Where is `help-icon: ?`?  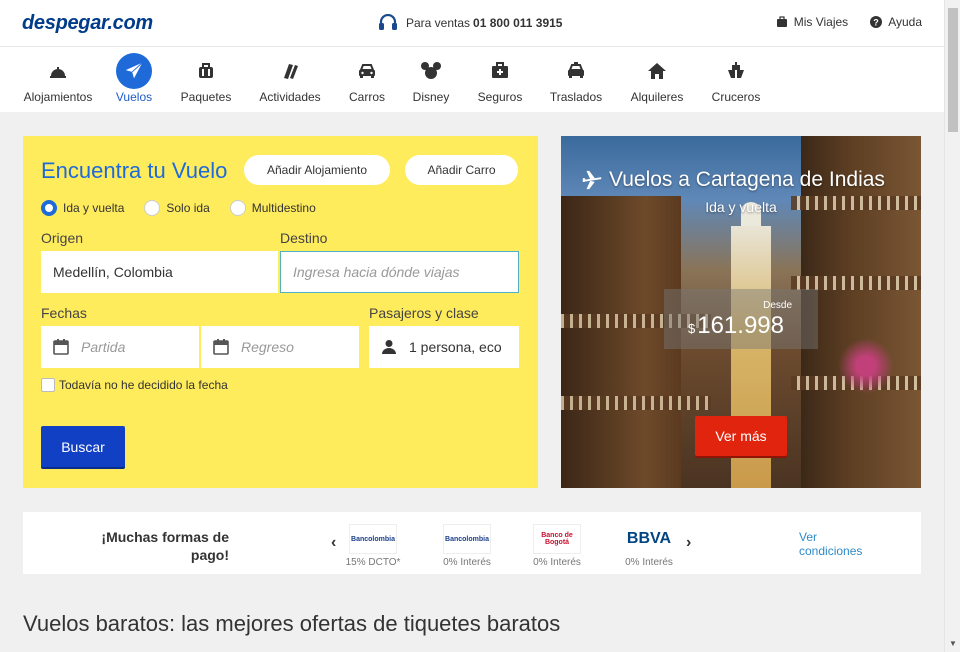 help-icon: ? is located at coordinates (876, 22).